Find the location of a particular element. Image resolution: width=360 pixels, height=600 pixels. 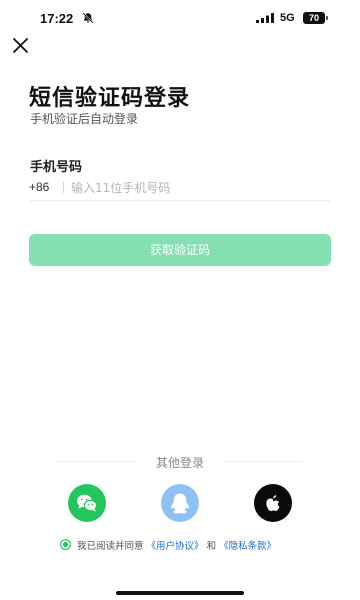

user-agreement-link: 《用户协议》 is located at coordinates (175, 546).